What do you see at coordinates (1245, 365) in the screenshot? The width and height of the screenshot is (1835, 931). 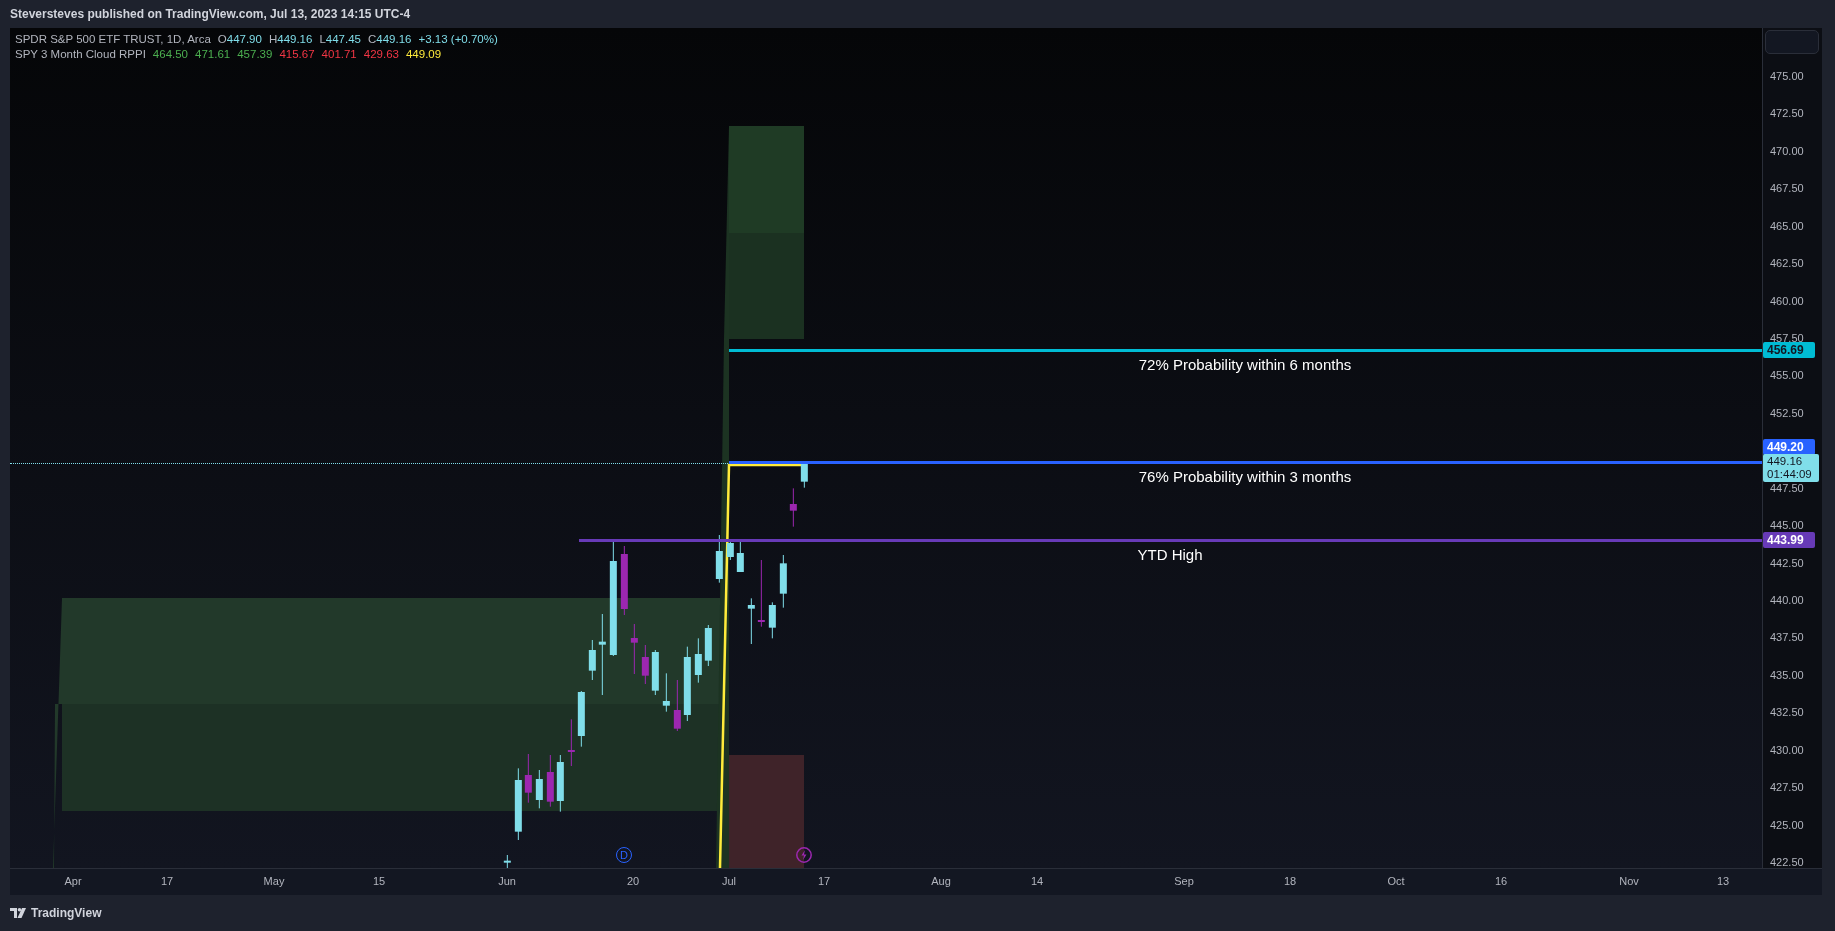 I see `level-label: 72% Probability within 6 months` at bounding box center [1245, 365].